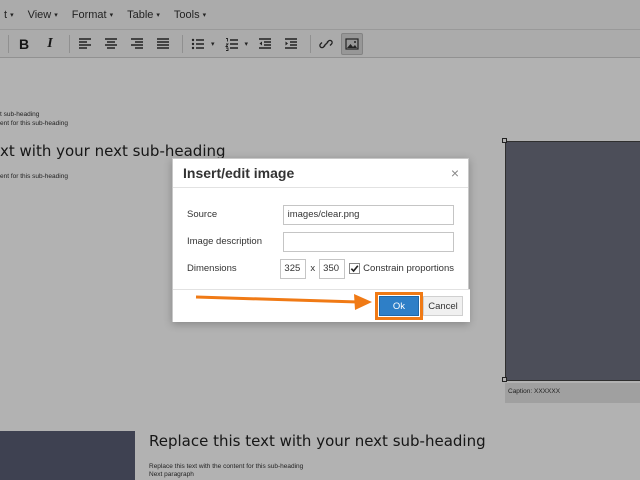 Image resolution: width=640 pixels, height=480 pixels. Describe the element at coordinates (455, 173) in the screenshot. I see `close-icon: ×` at that location.